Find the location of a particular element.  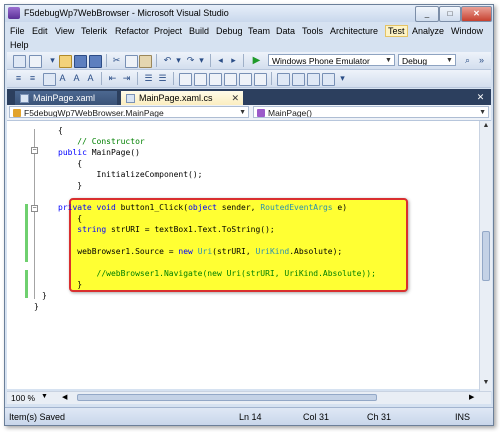

start-page-icon is located at coordinates (328, 79).